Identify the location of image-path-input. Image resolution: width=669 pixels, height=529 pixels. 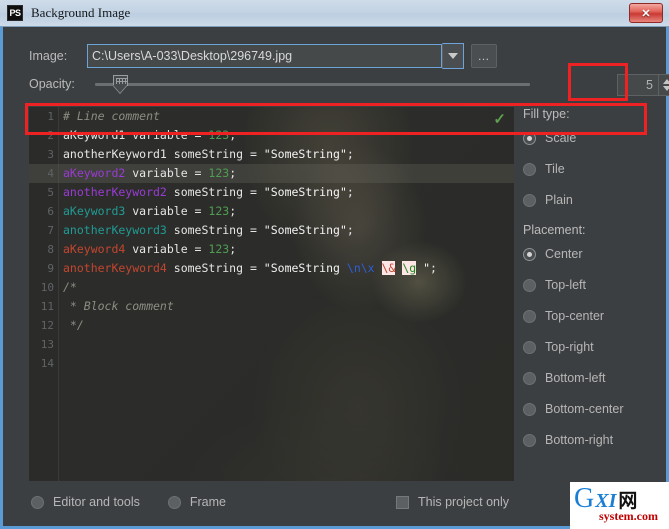
(264, 56).